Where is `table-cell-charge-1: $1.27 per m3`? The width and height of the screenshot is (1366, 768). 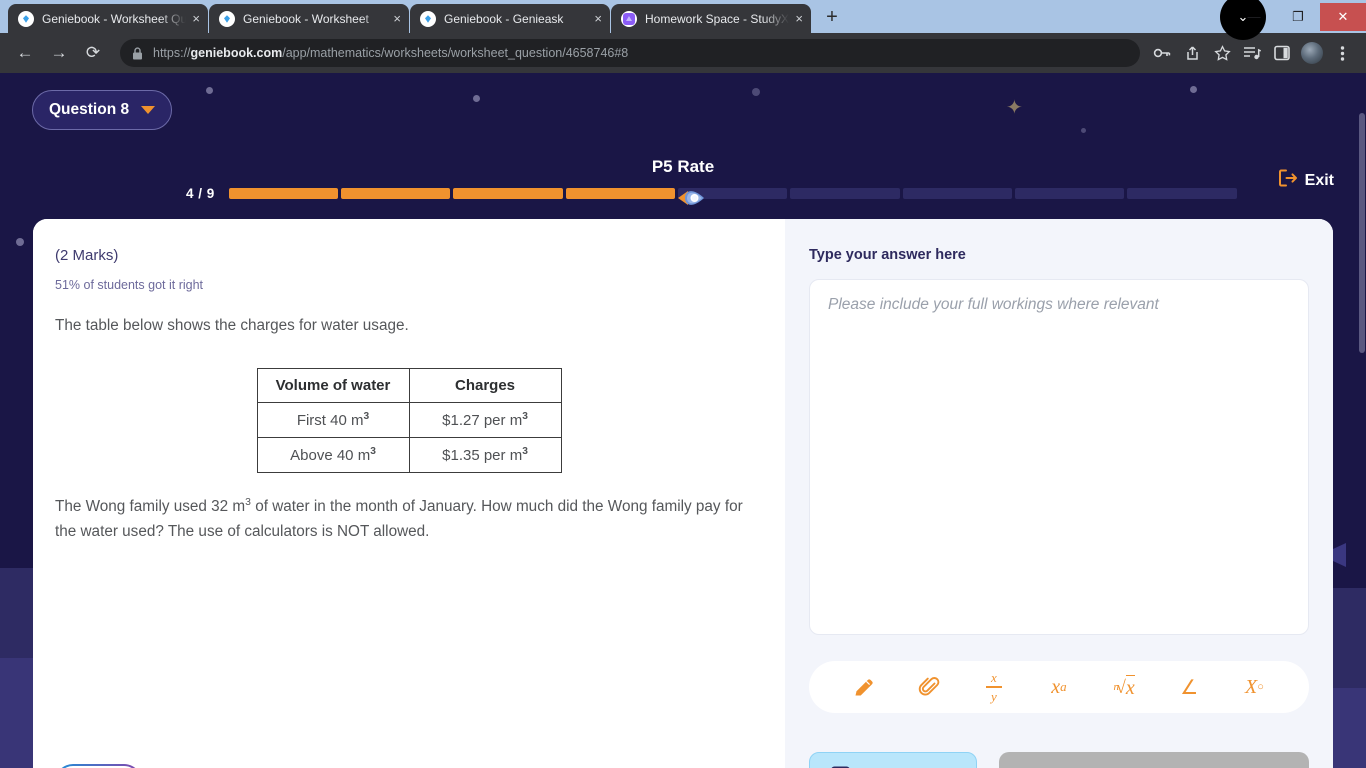
table-cell-charge-1: $1.27 per m3 is located at coordinates (485, 420).